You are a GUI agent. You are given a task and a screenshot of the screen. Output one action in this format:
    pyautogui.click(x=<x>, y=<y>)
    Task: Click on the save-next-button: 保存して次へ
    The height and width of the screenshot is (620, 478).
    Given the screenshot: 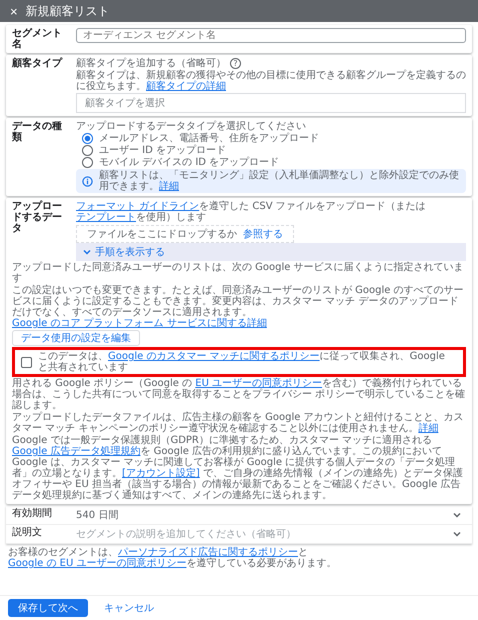 What is the action you would take?
    pyautogui.click(x=48, y=608)
    